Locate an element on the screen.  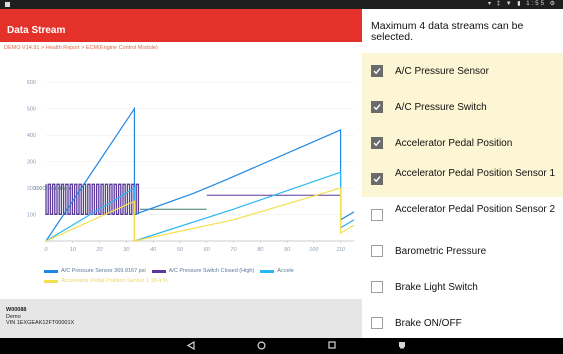
x-tick-label: 0 is located at coordinates (46, 250).